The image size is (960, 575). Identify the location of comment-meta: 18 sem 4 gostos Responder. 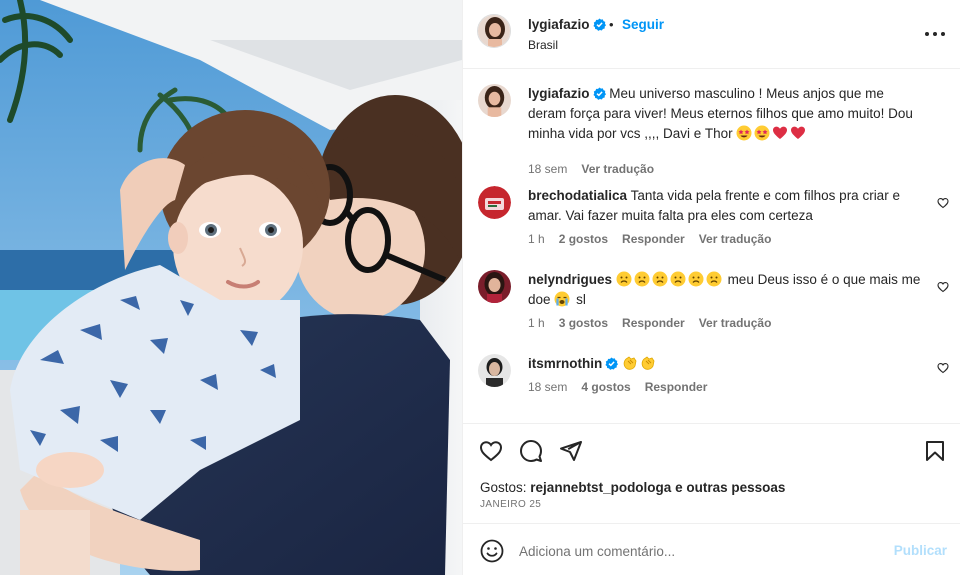
(624, 387).